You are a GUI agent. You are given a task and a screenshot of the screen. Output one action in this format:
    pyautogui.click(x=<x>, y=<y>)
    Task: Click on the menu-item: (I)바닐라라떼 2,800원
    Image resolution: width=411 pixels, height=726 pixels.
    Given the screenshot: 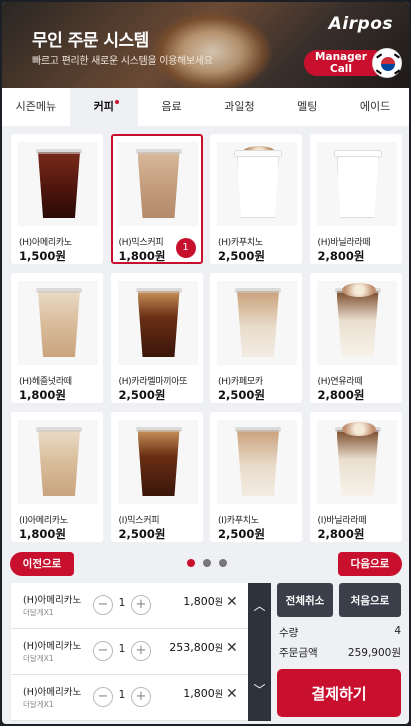 What is the action you would take?
    pyautogui.click(x=355, y=477)
    